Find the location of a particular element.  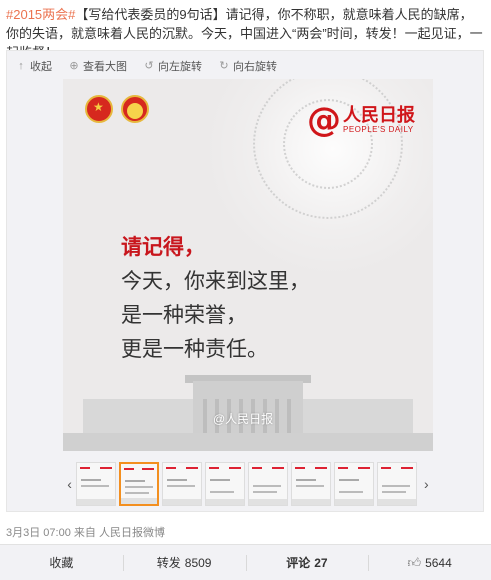

brand-name-cn: 人民日报 is located at coordinates (379, 115).